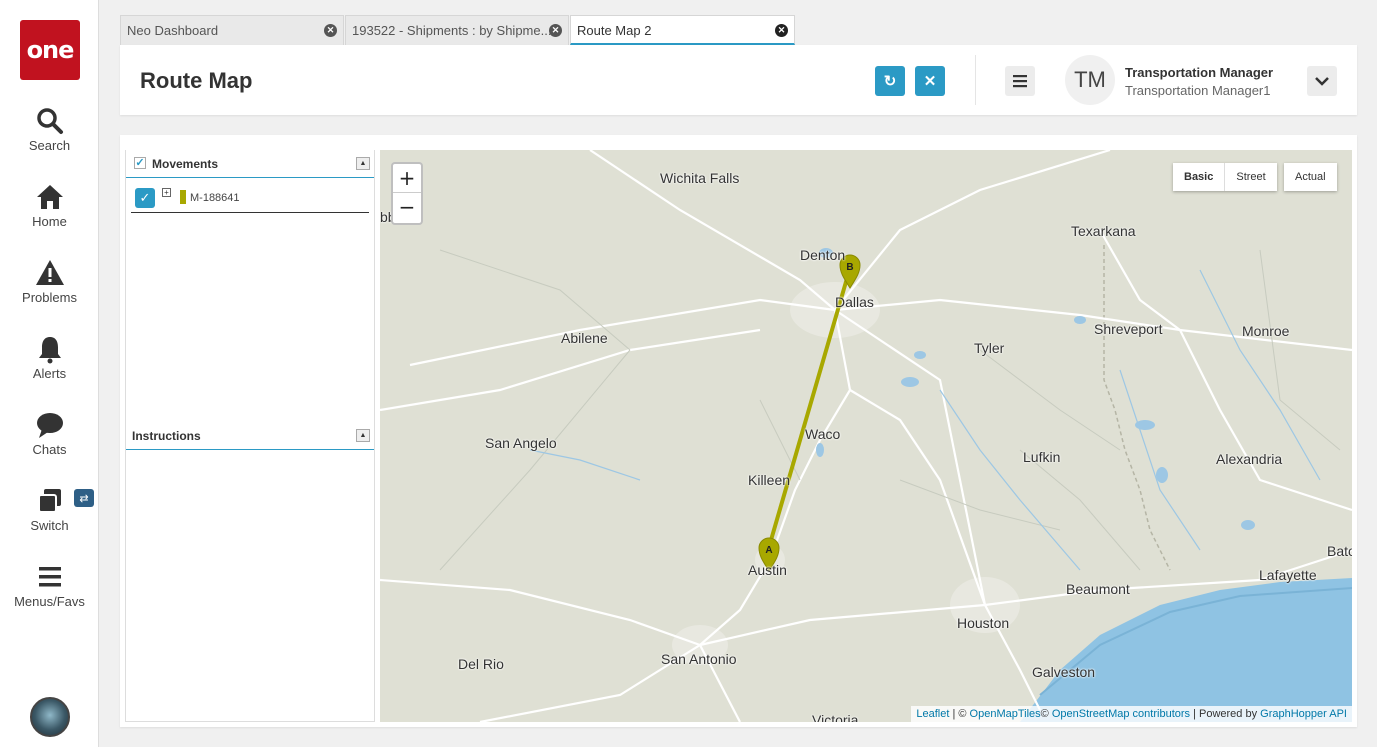  I want to click on actual-toggle: Actual, so click(1310, 177).